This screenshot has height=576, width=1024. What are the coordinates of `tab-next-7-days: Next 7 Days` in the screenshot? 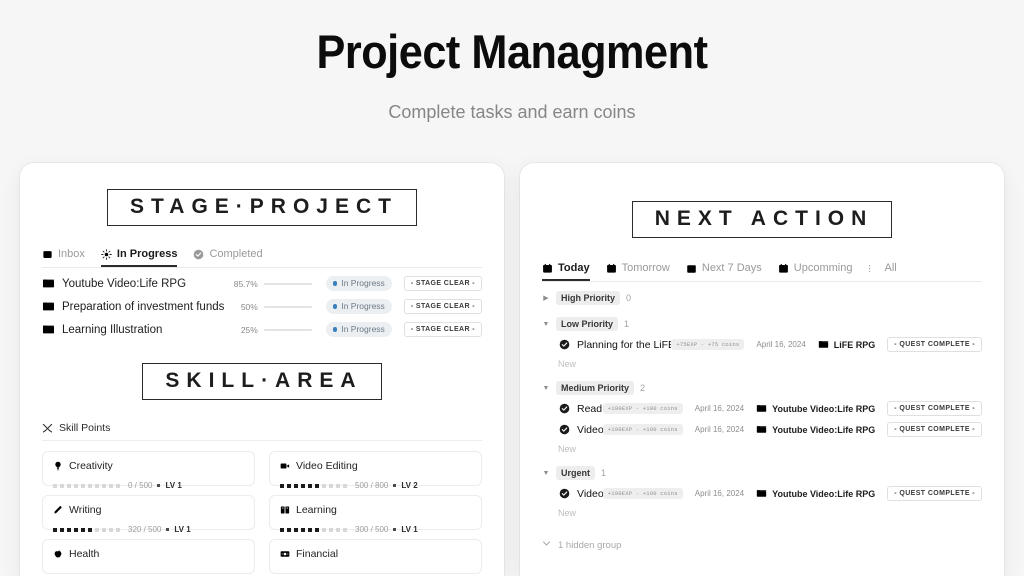 It's located at (724, 271).